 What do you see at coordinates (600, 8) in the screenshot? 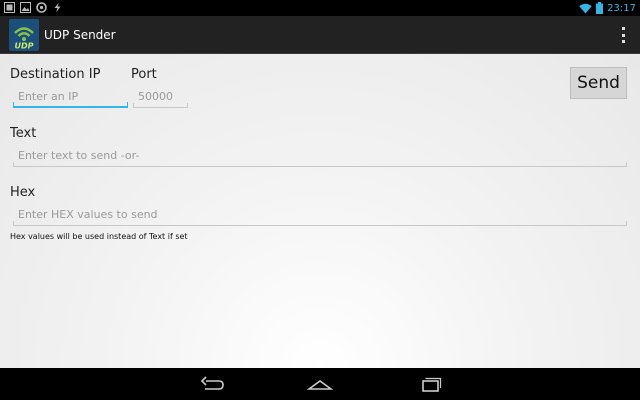
I see `battery-icon` at bounding box center [600, 8].